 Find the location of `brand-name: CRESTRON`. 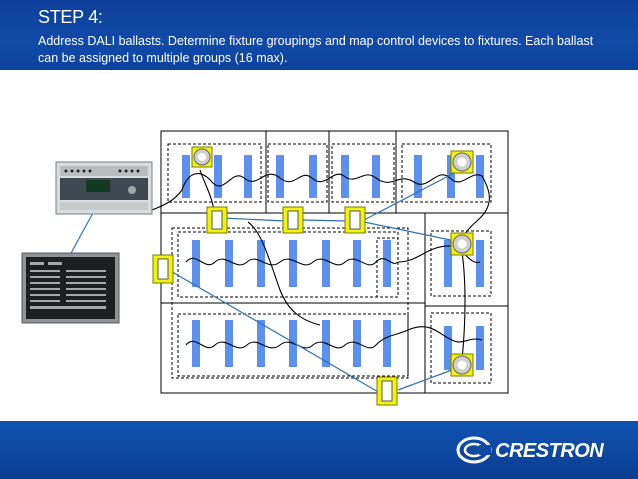

brand-name: CRESTRON is located at coordinates (549, 451).